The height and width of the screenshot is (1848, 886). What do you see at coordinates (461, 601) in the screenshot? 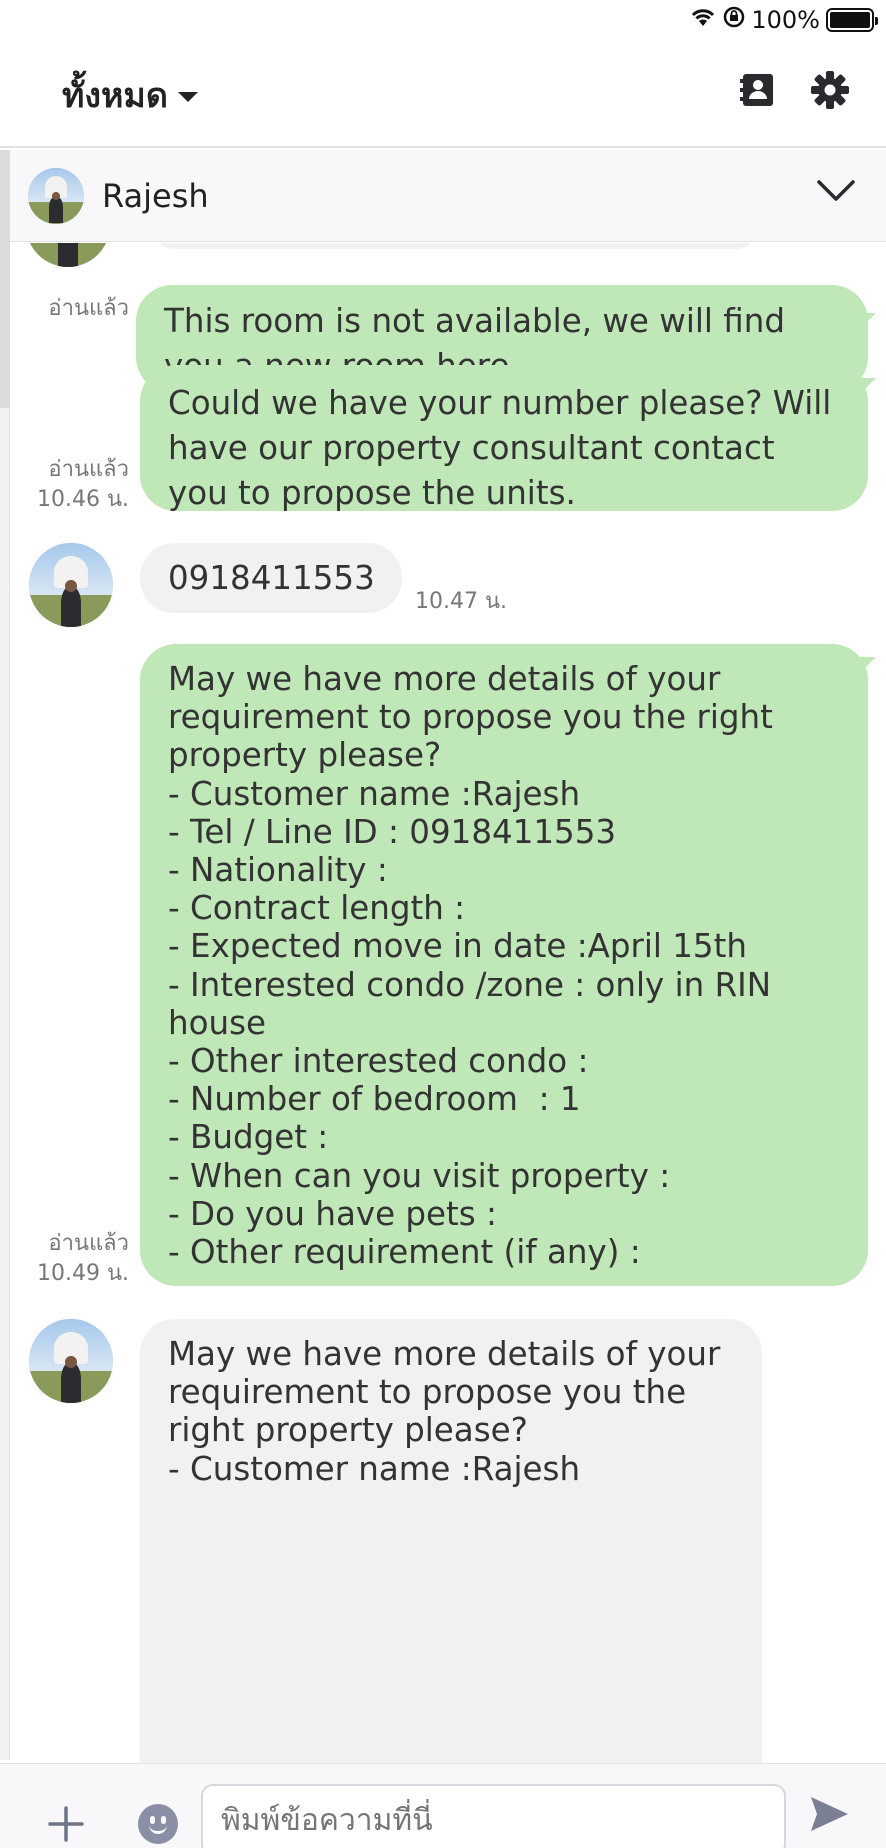
I see `message-time: 10.47 น.` at bounding box center [461, 601].